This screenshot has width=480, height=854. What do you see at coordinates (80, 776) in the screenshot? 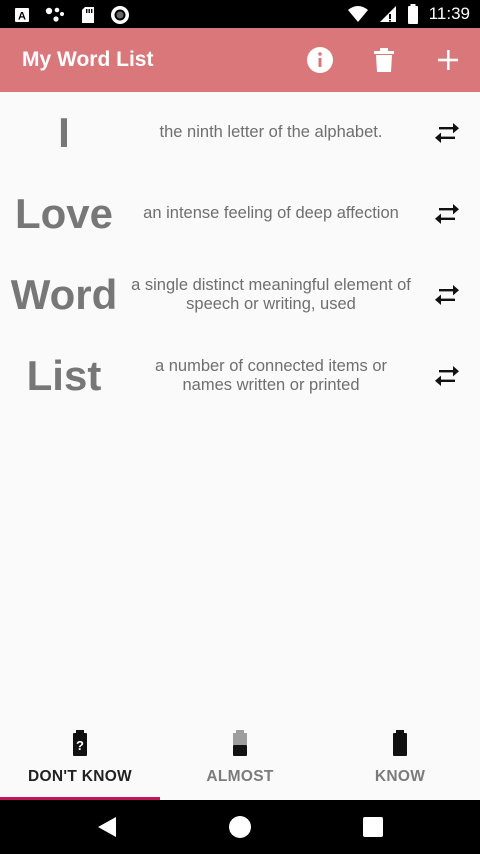
I see `tab-label: DON'T KNOW` at bounding box center [80, 776].